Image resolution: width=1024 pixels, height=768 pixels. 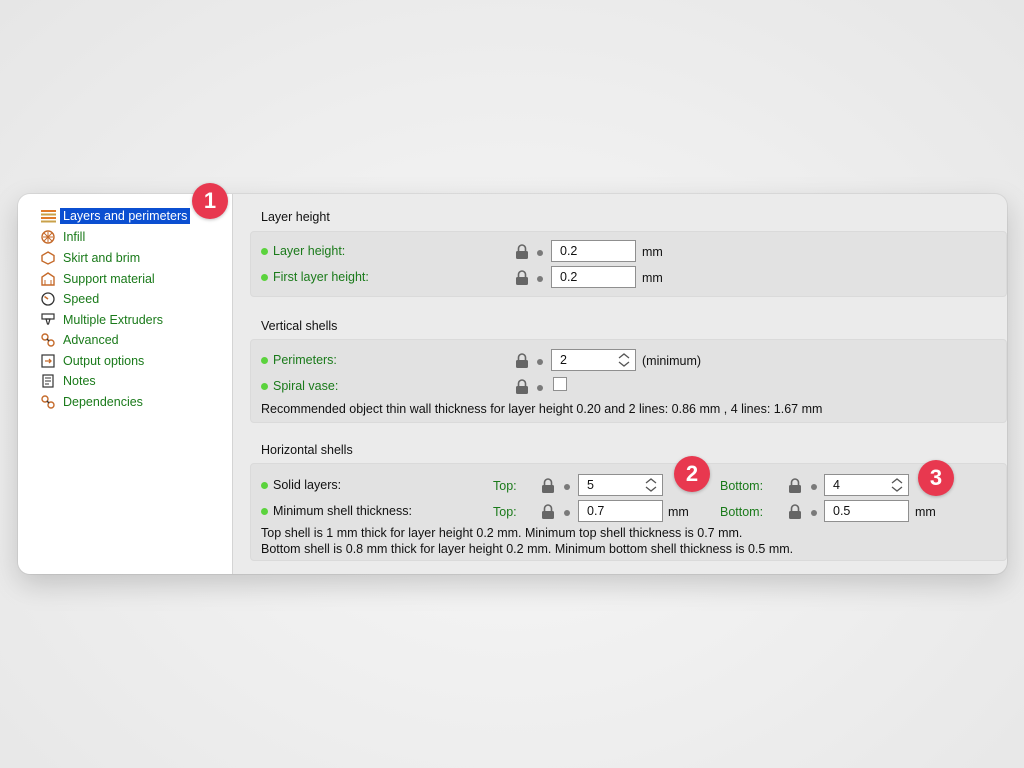 I want to click on sidebar-item-label: Layers and perimeters, so click(x=125, y=216).